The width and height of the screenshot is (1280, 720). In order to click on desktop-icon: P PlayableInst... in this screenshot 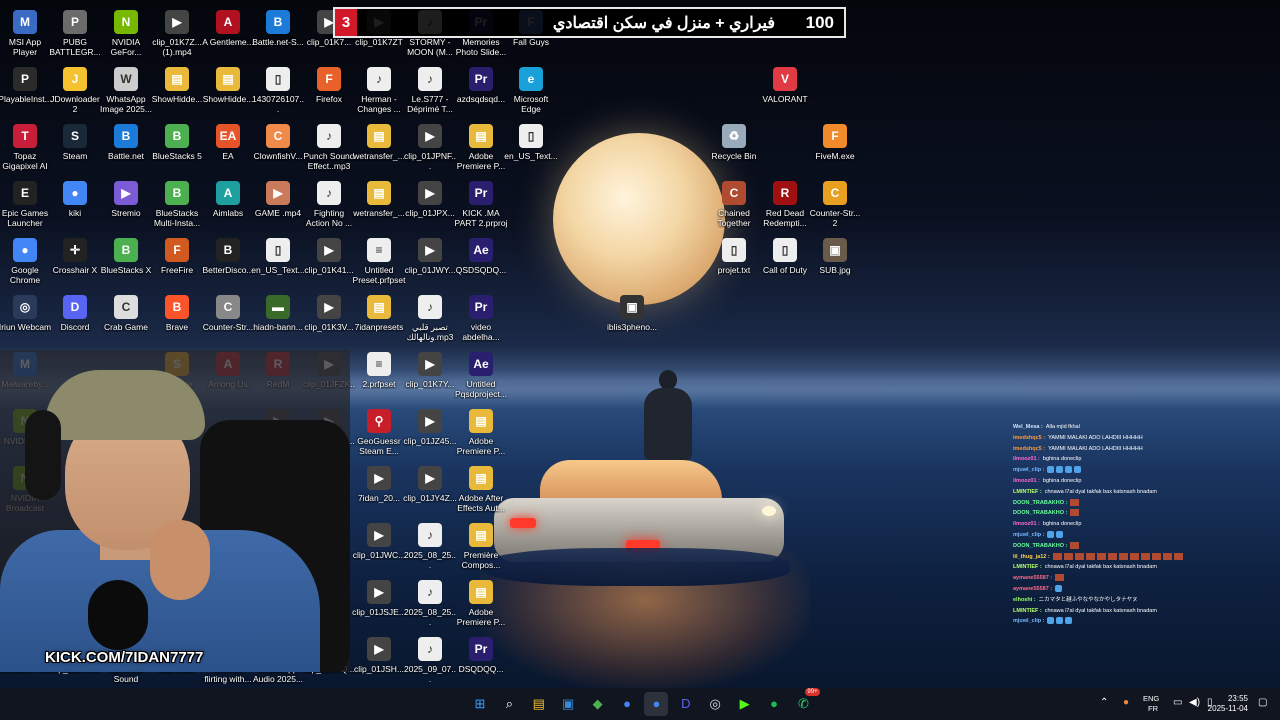, I will do `click(26, 95)`.